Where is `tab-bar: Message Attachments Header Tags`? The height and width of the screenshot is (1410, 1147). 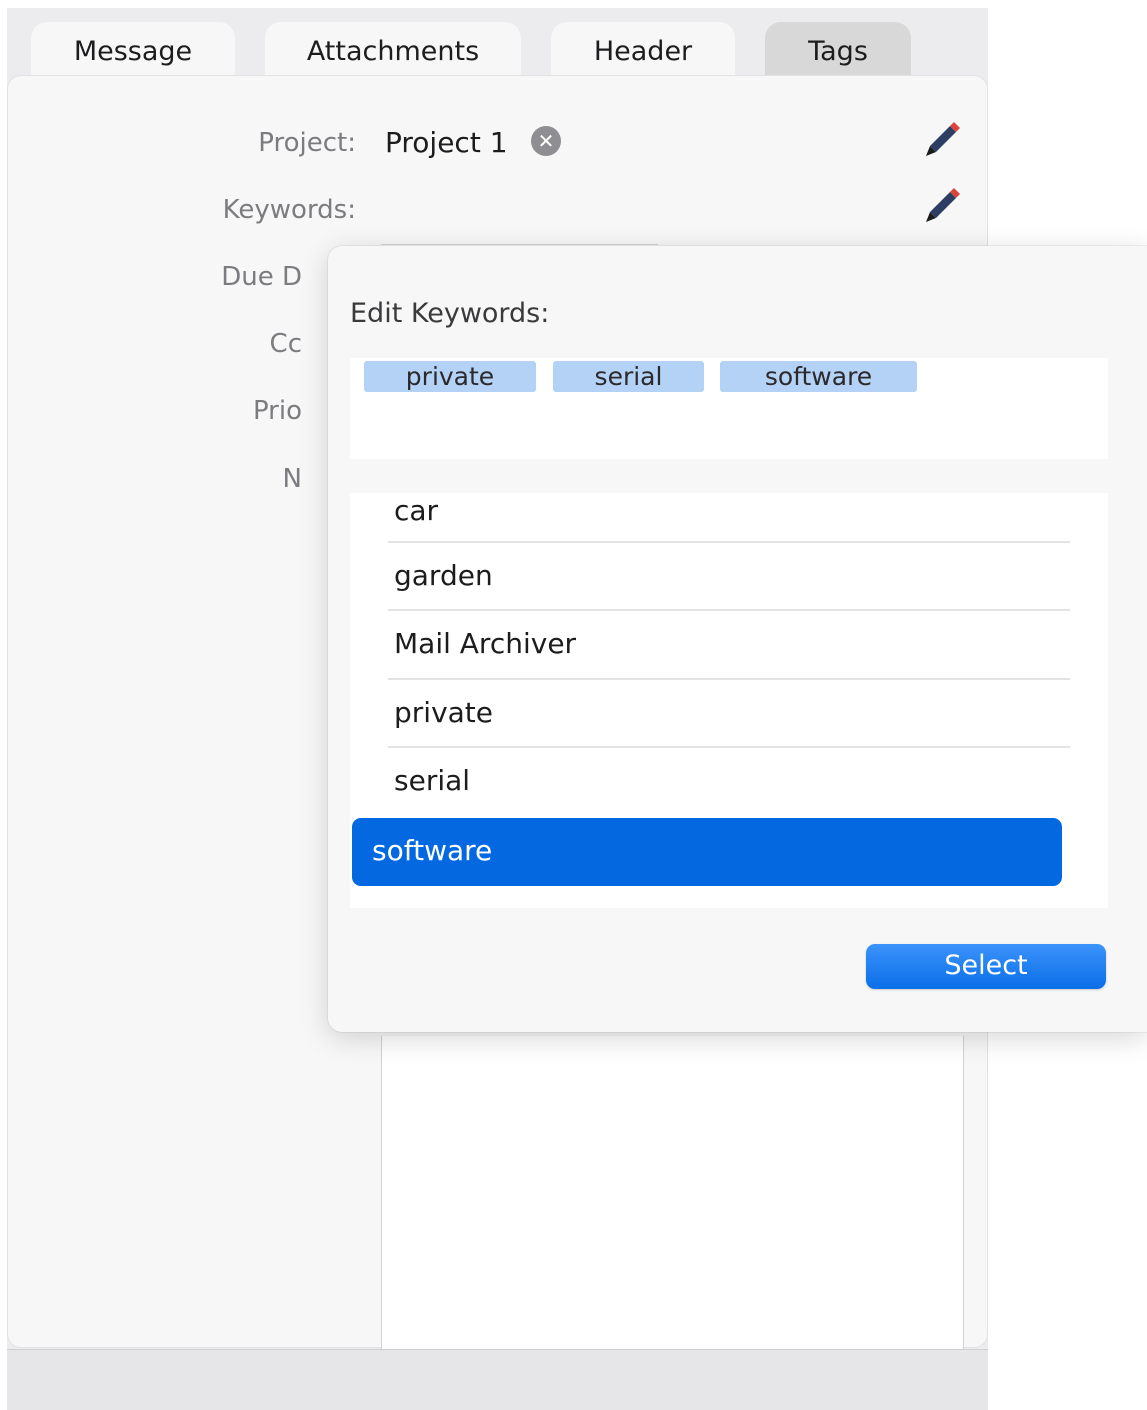 tab-bar: Message Attachments Header Tags is located at coordinates (497, 45).